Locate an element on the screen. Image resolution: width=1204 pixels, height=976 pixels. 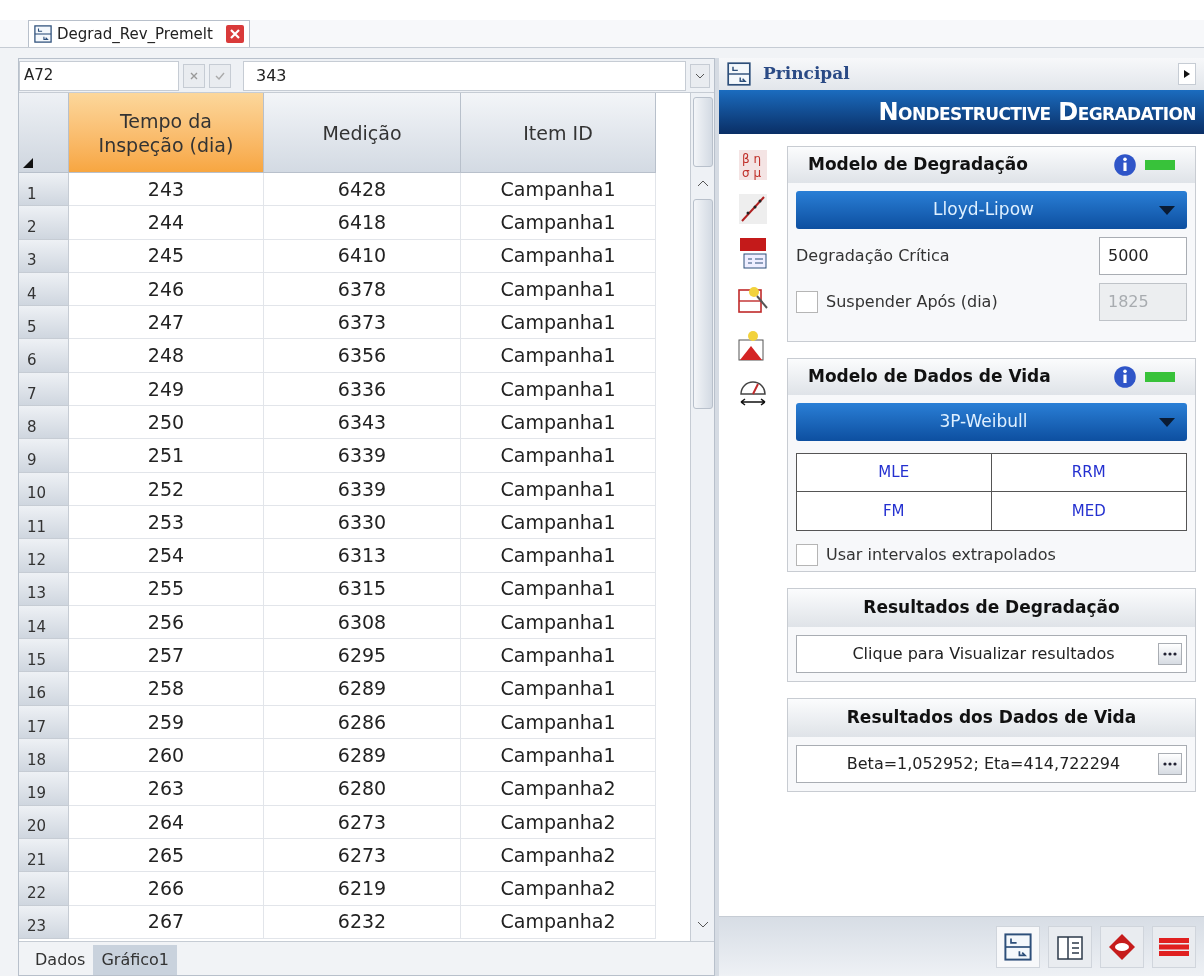
row-header: 23 is located at coordinates (44, 922).